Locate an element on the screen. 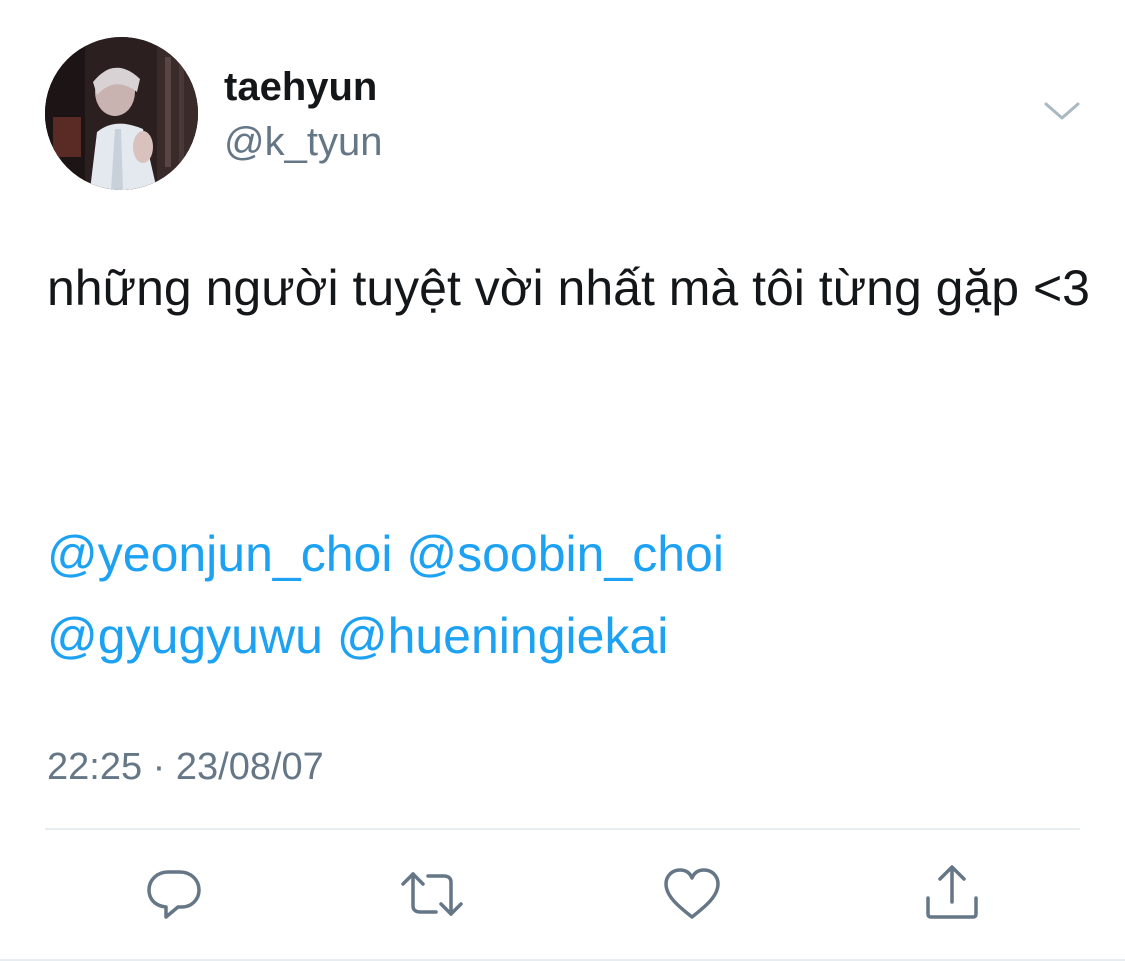 The height and width of the screenshot is (961, 1125). chevron-down-icon is located at coordinates (1062, 111).